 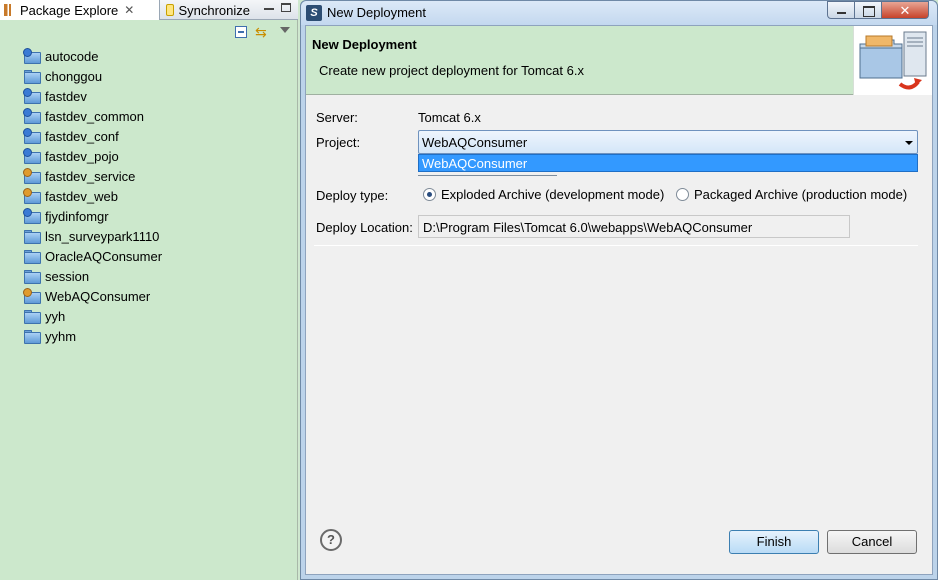 I want to click on dialog-title: New Deployment, so click(x=376, y=12).